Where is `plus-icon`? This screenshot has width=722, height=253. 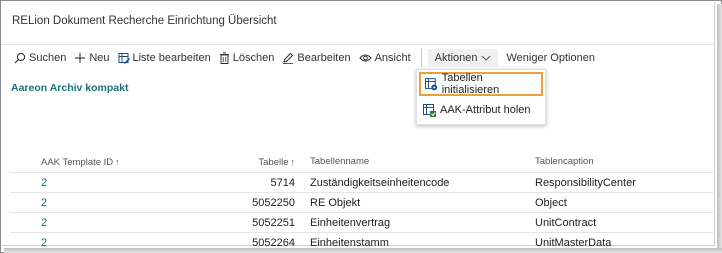
plus-icon is located at coordinates (80, 58).